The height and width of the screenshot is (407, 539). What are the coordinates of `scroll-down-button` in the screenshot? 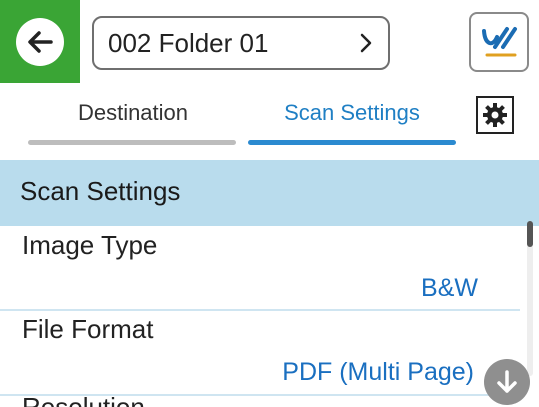 It's located at (507, 382).